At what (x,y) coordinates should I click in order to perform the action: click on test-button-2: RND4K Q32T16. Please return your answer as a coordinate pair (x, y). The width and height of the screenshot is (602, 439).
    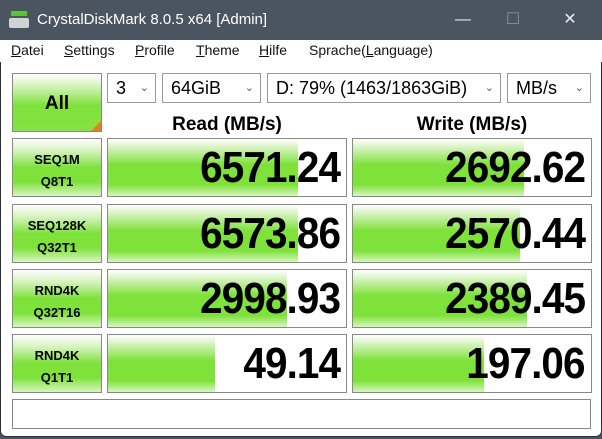
    Looking at the image, I should click on (57, 298).